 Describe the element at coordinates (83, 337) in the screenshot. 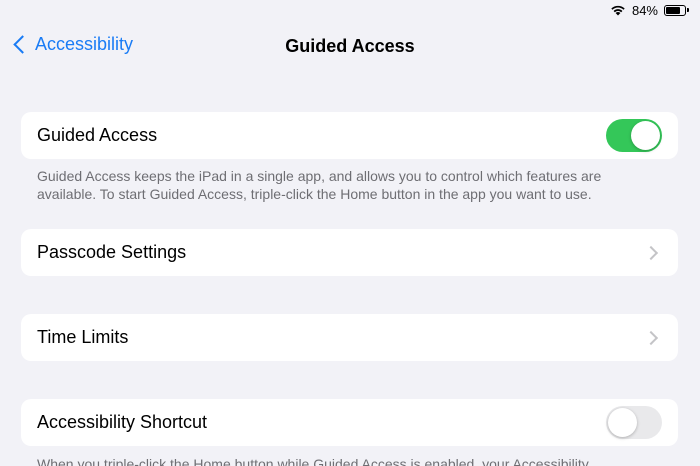

I see `time-limits-label: Time Limits` at that location.